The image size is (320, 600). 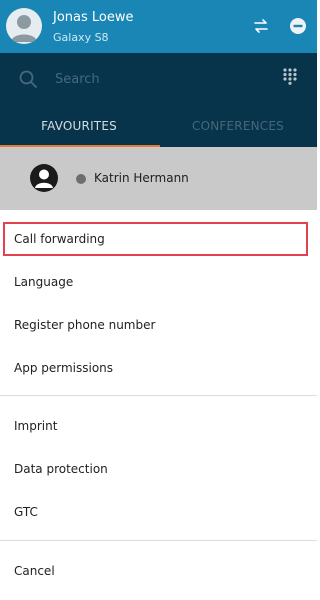 What do you see at coordinates (141, 178) in the screenshot?
I see `contact-name: Katrin Hermann` at bounding box center [141, 178].